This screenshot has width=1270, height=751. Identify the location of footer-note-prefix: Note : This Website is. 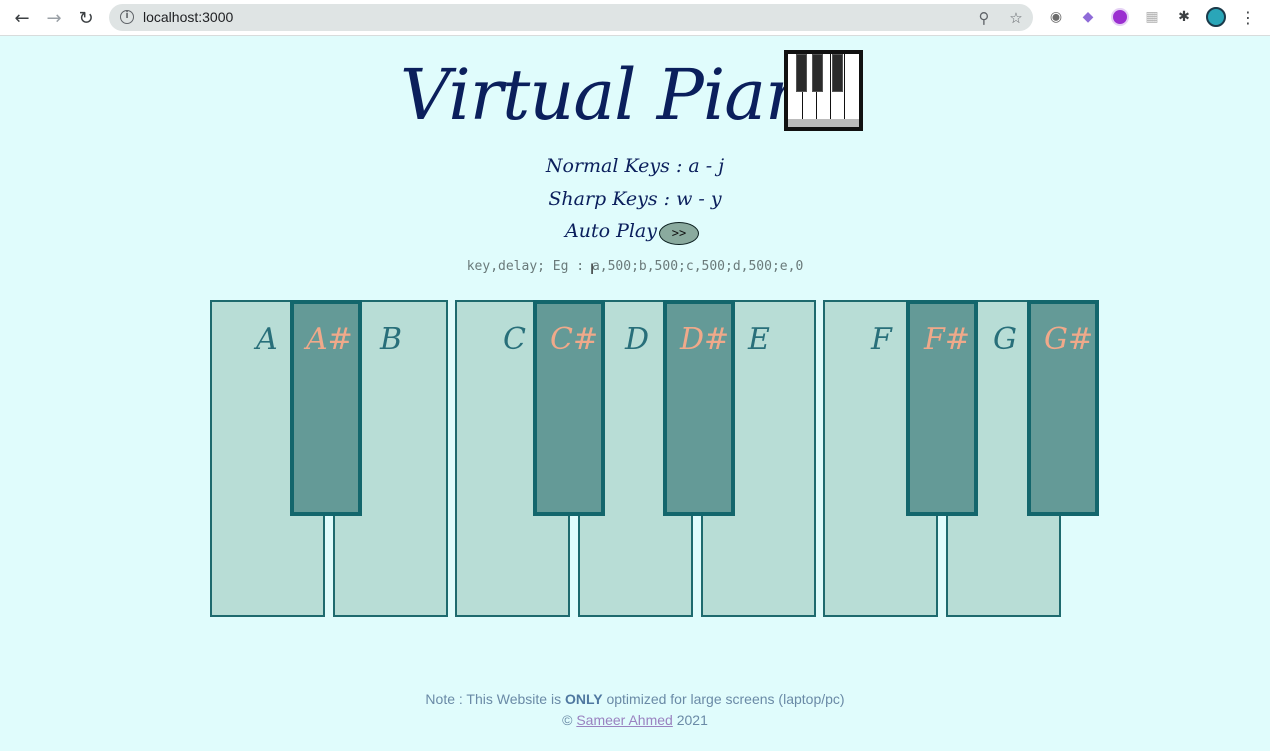
(495, 699).